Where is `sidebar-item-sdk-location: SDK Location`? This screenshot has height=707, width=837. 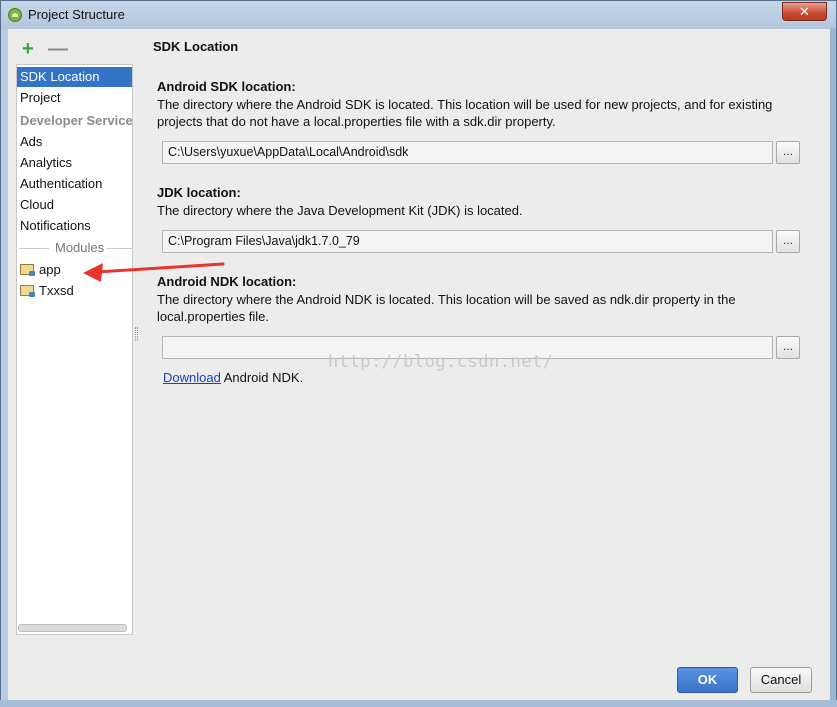 sidebar-item-sdk-location: SDK Location is located at coordinates (74, 77).